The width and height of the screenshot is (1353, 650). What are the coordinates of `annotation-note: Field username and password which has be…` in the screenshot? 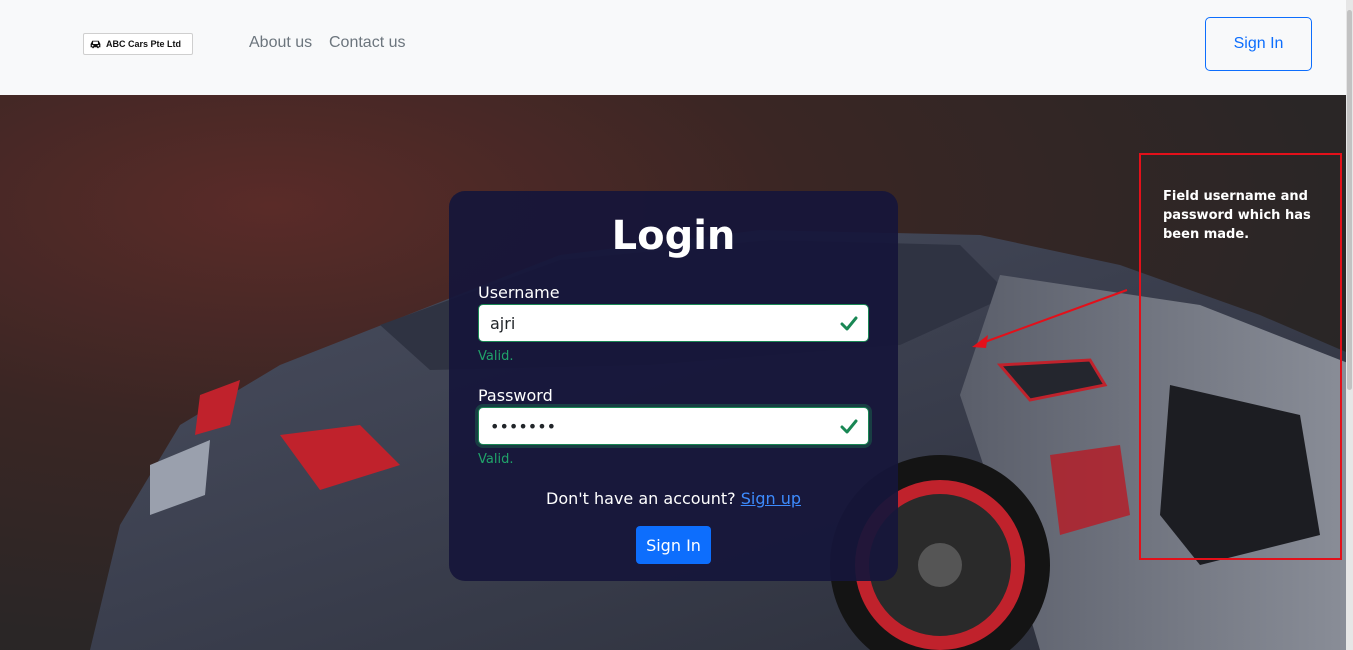 It's located at (1237, 215).